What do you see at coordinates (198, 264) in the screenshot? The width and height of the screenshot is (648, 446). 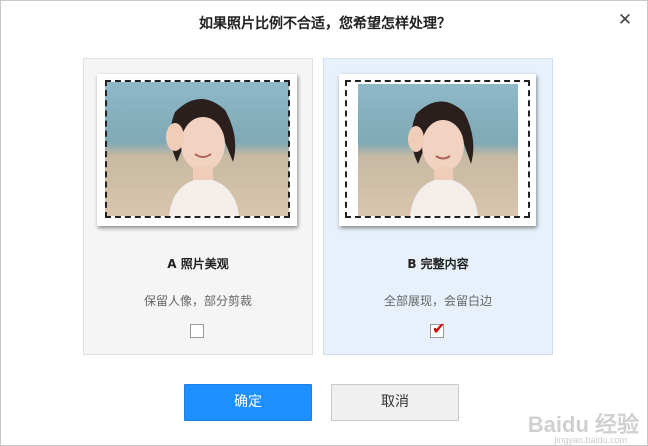 I see `option-a-label: A 照片美观` at bounding box center [198, 264].